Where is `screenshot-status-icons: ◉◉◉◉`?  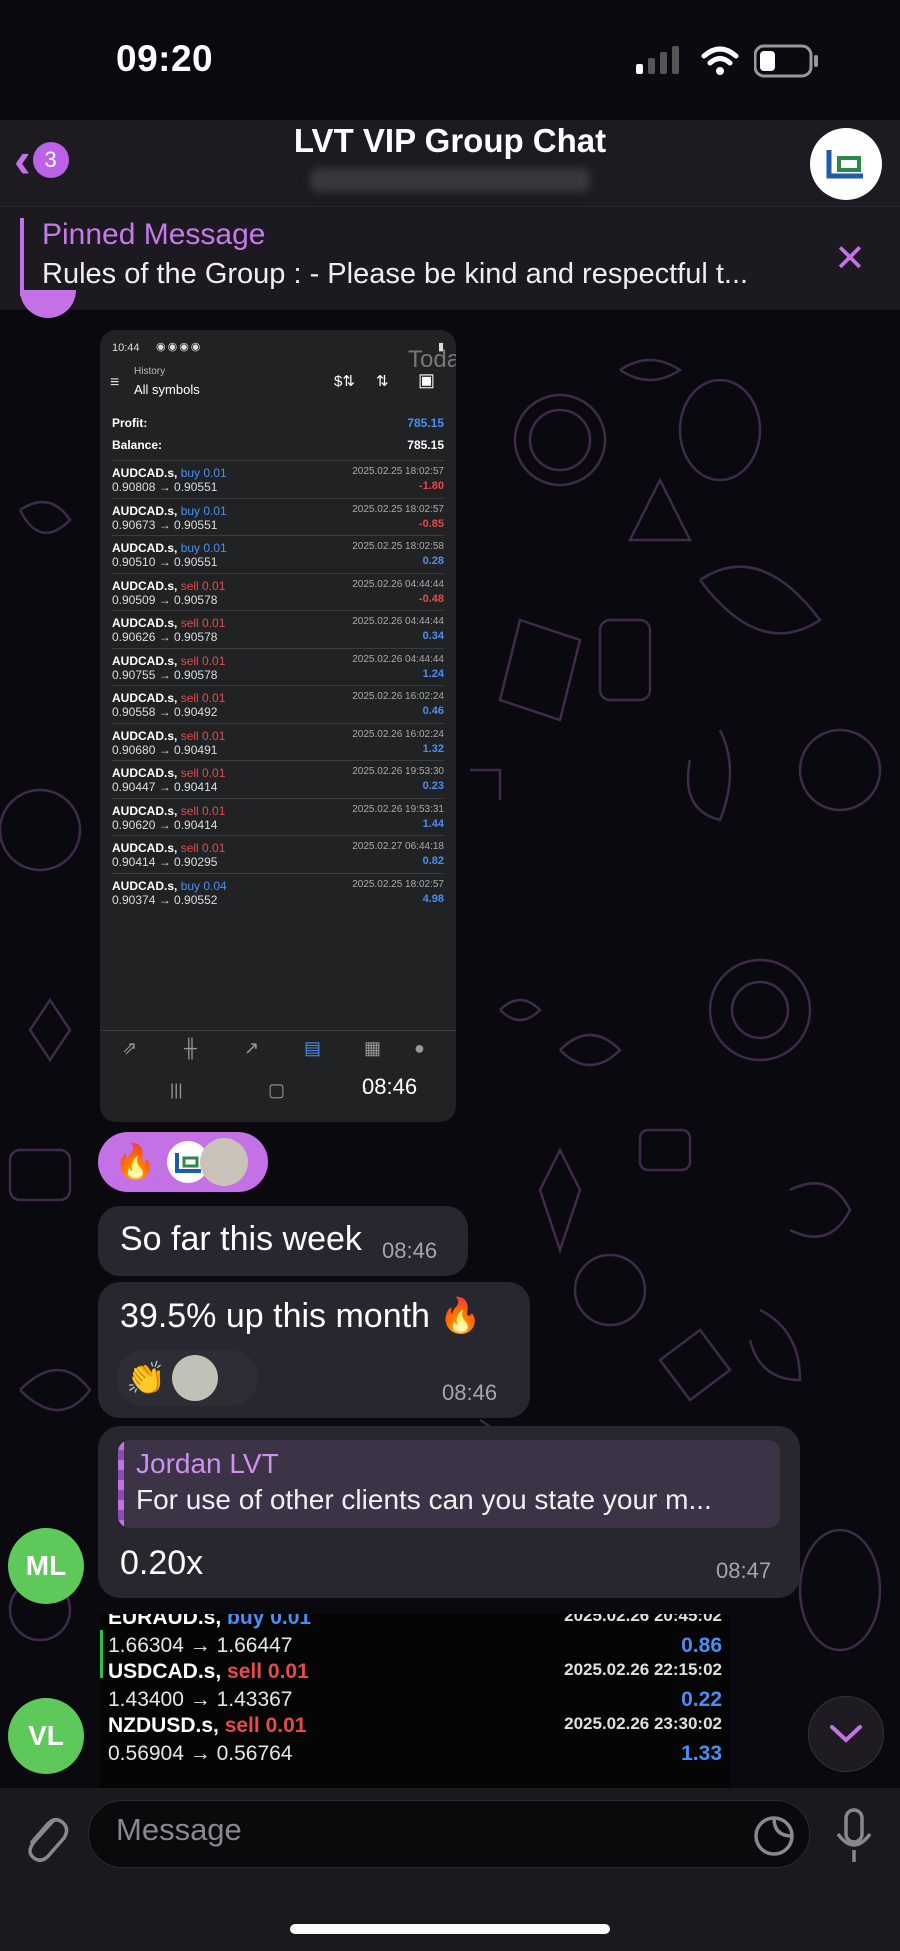
screenshot-status-icons: ◉◉◉◉ is located at coordinates (179, 347).